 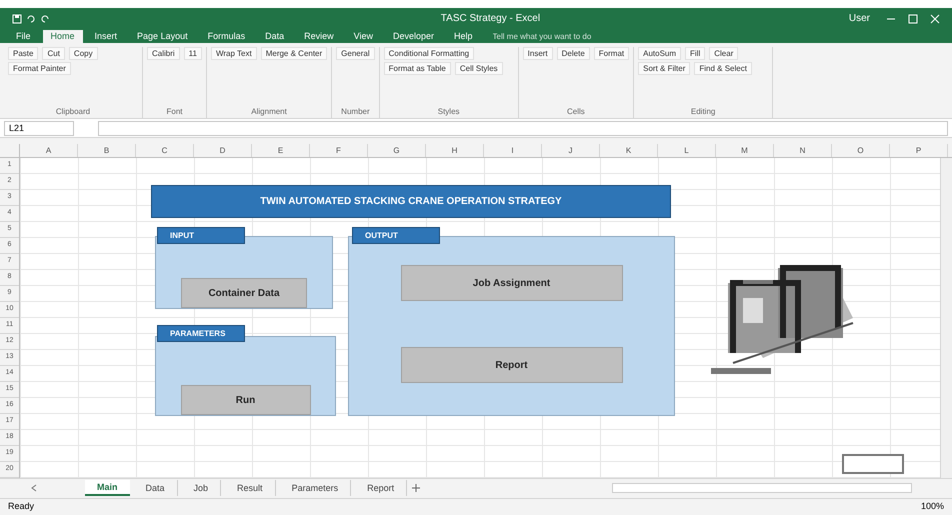 I want to click on ribbon-button: Conditional Formatting, so click(x=429, y=53).